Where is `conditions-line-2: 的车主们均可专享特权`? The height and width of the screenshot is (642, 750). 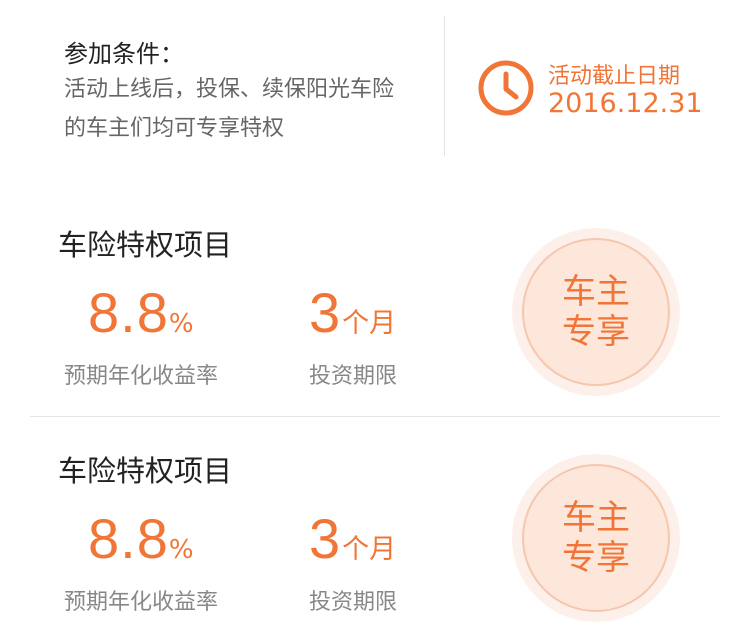 conditions-line-2: 的车主们均可专享特权 is located at coordinates (174, 128).